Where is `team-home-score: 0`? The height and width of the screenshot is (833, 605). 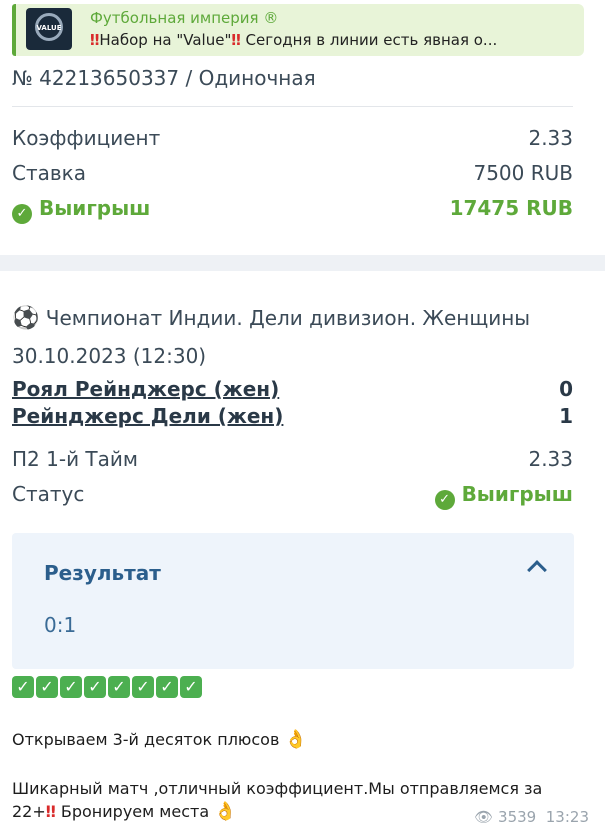
team-home-score: 0 is located at coordinates (566, 389).